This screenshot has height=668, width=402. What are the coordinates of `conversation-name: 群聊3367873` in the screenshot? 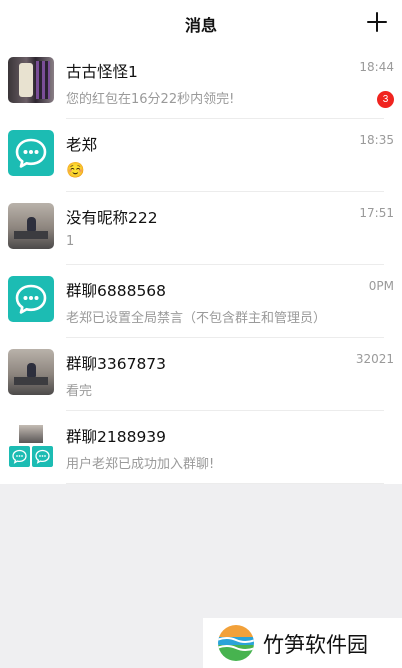 It's located at (116, 364).